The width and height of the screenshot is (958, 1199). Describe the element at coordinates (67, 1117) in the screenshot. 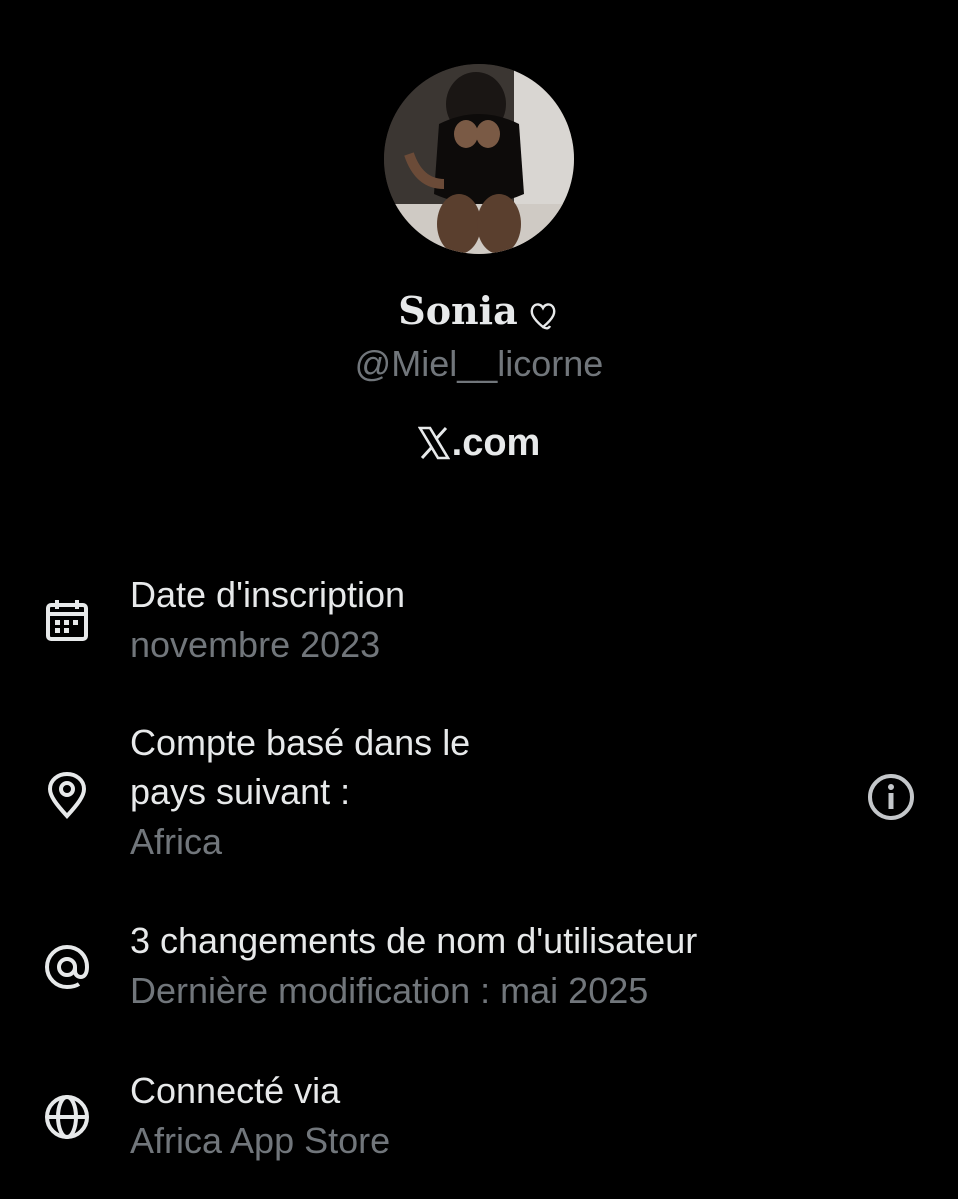

I see `globe-icon` at that location.